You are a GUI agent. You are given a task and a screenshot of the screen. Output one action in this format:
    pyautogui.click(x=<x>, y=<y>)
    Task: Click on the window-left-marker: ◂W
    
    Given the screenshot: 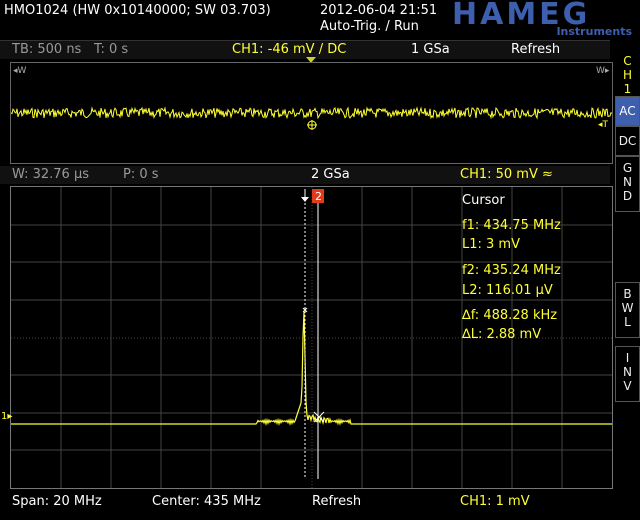 What is the action you would take?
    pyautogui.click(x=20, y=71)
    